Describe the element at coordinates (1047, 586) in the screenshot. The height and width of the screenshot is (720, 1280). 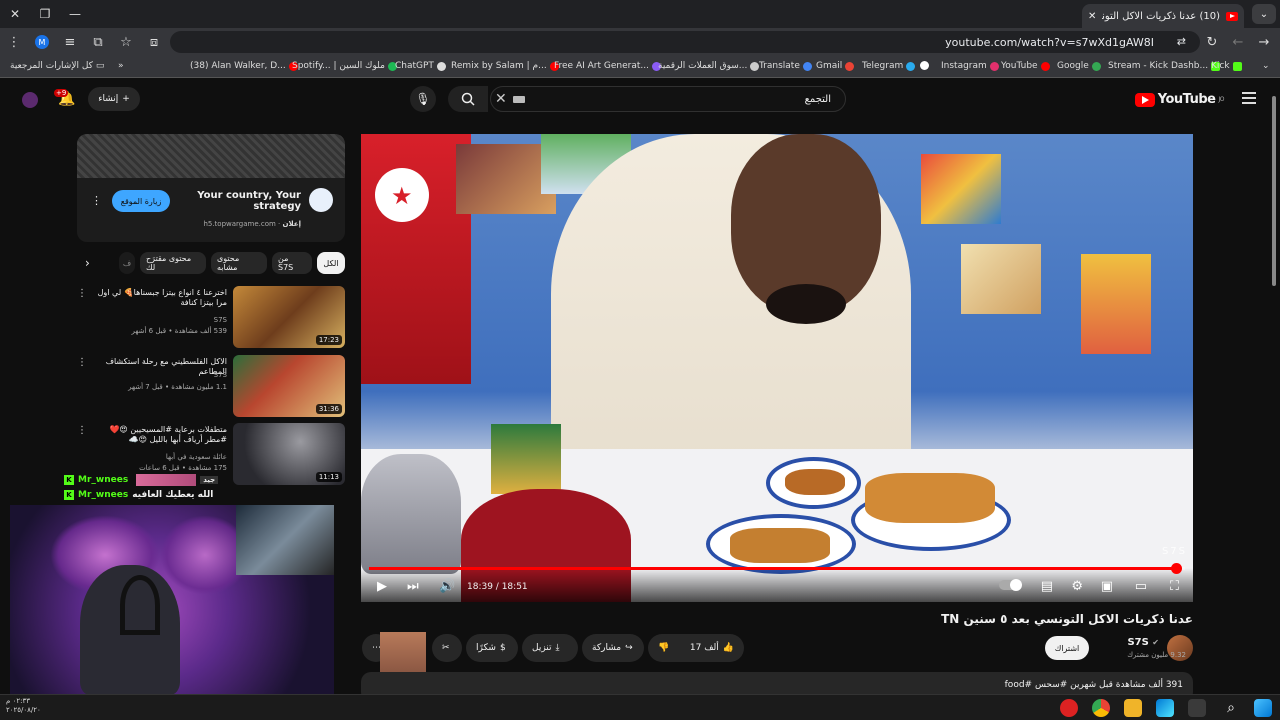
I see `subtitles-icon: ▤` at that location.